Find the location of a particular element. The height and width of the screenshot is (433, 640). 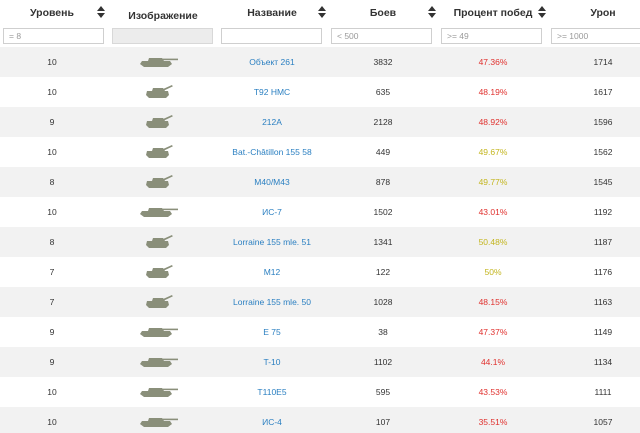

winrate-cell: 49.77% is located at coordinates (493, 182).